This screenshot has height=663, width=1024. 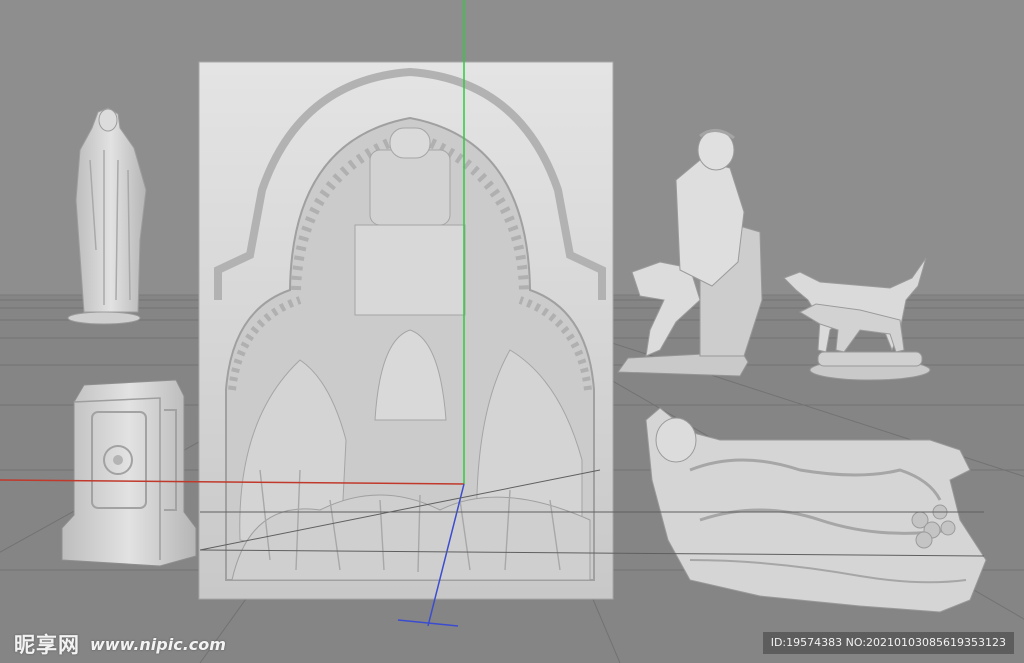 I want to click on watermark-logo: 昵享网 www.nipic.com, so click(x=165, y=644).